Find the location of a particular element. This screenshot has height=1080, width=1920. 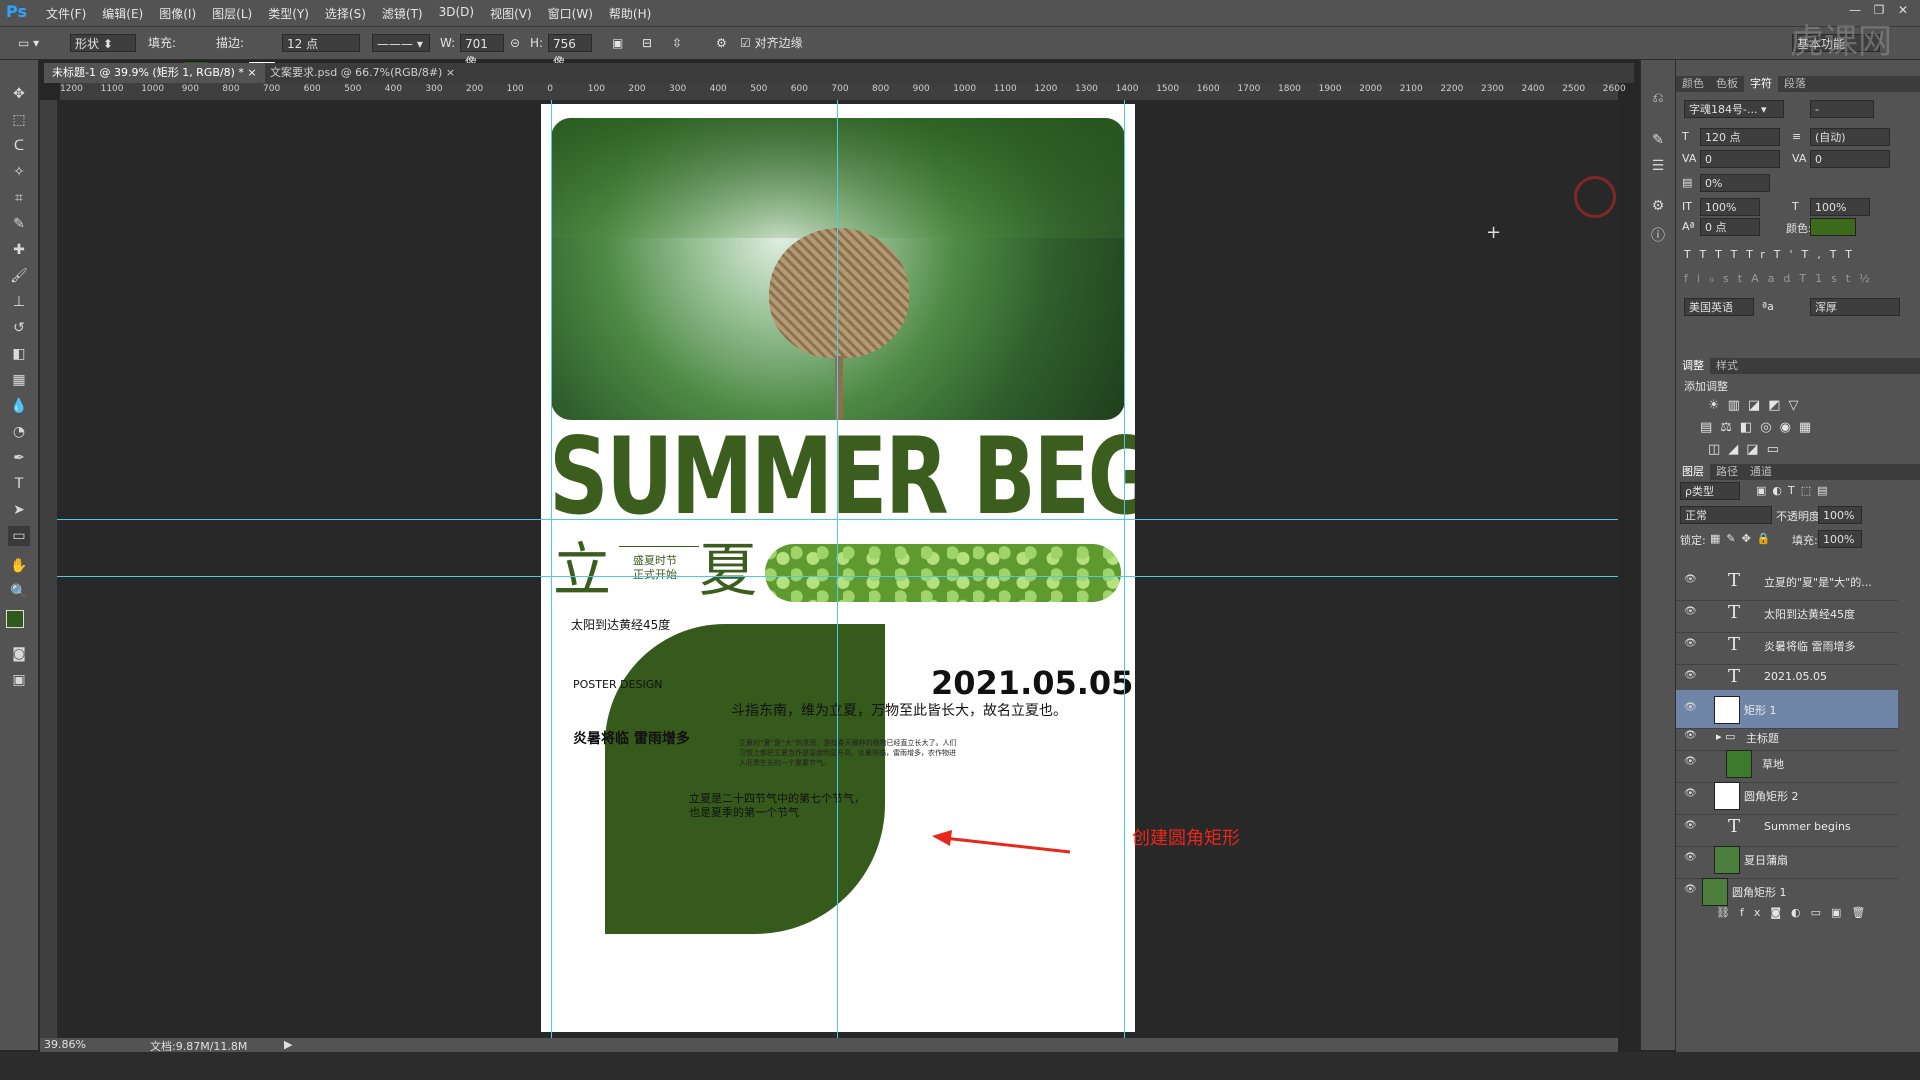

menu-type: 类型(Y) is located at coordinates (288, 13).